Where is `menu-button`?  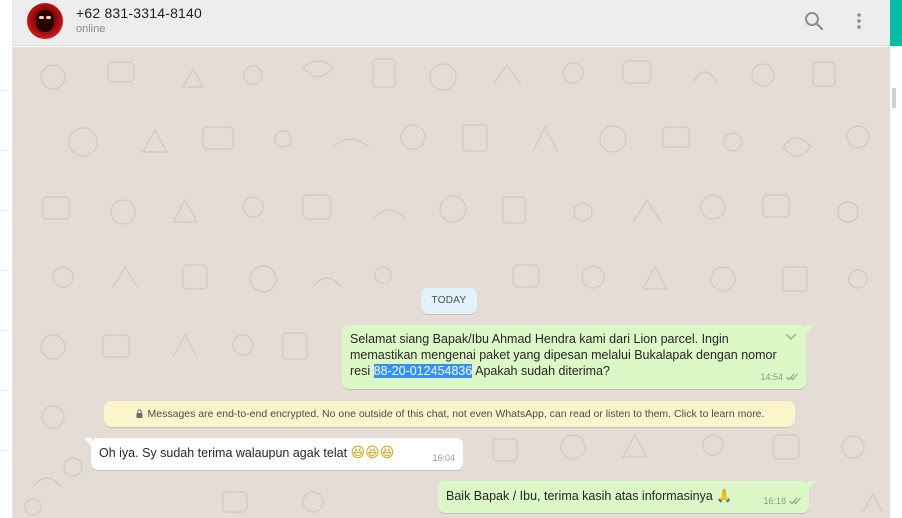 menu-button is located at coordinates (859, 21).